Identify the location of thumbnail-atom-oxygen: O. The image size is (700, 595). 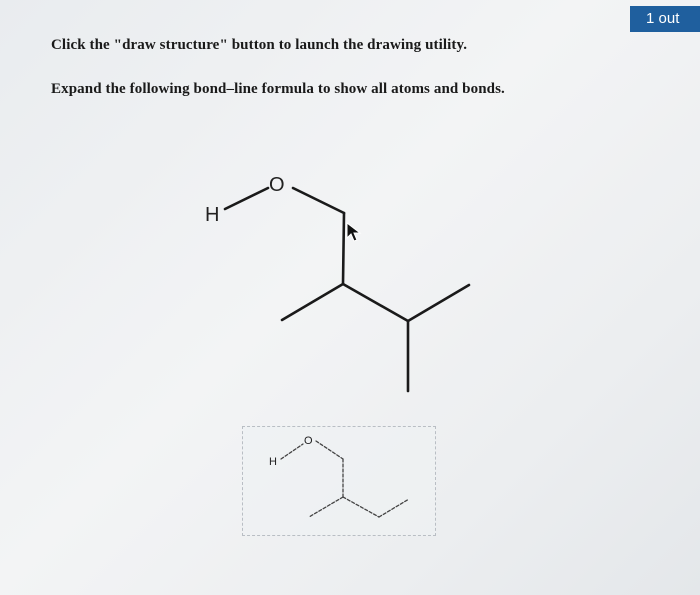
(308, 441).